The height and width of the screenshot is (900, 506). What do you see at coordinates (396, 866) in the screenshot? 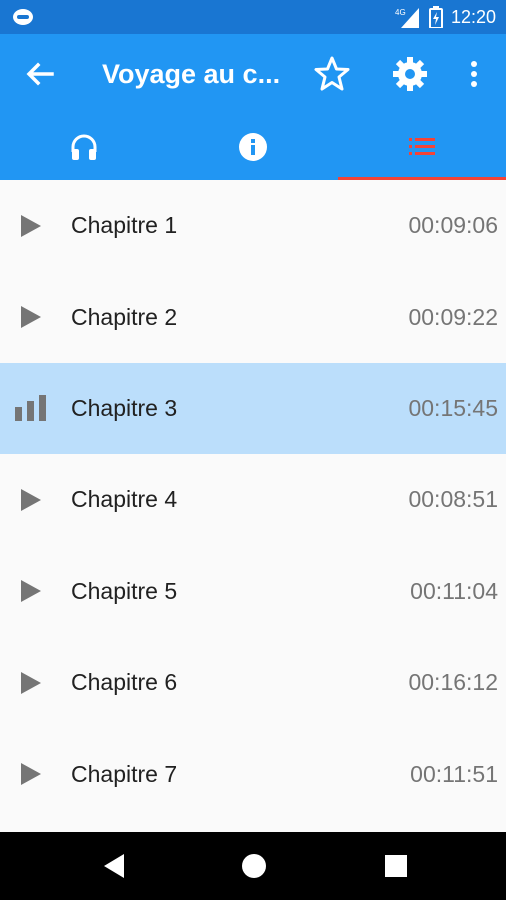
I see `nav-recents-icon` at bounding box center [396, 866].